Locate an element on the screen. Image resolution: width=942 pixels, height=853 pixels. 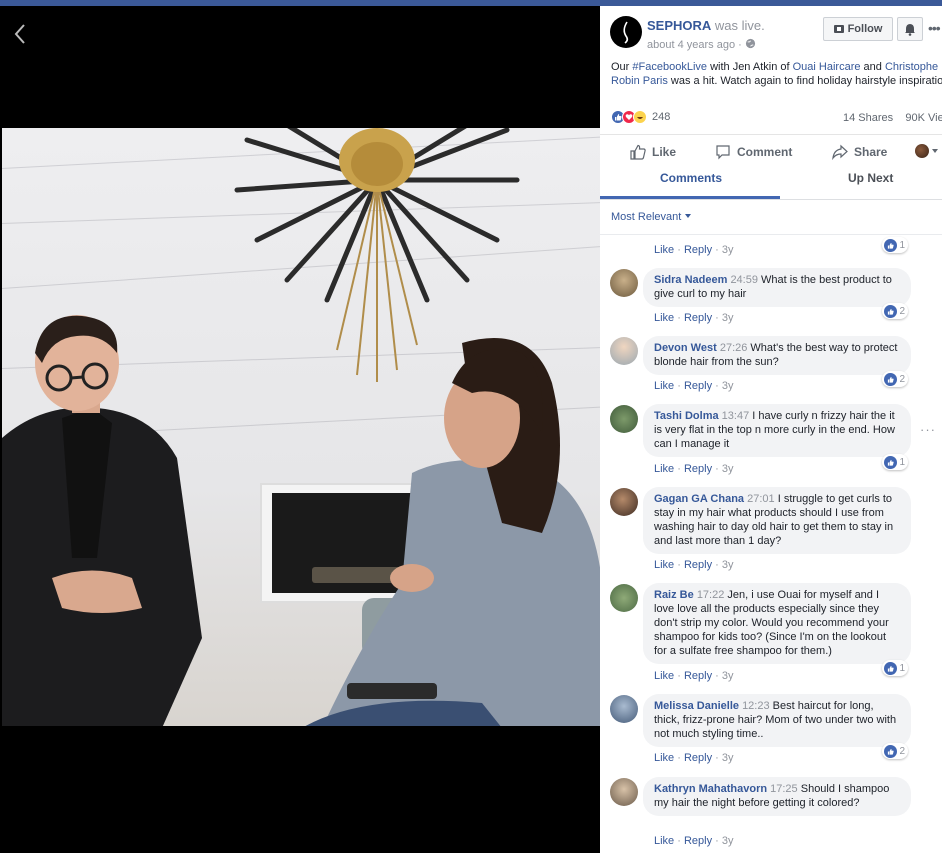
tab-up-next: Up Next is located at coordinates (870, 178).